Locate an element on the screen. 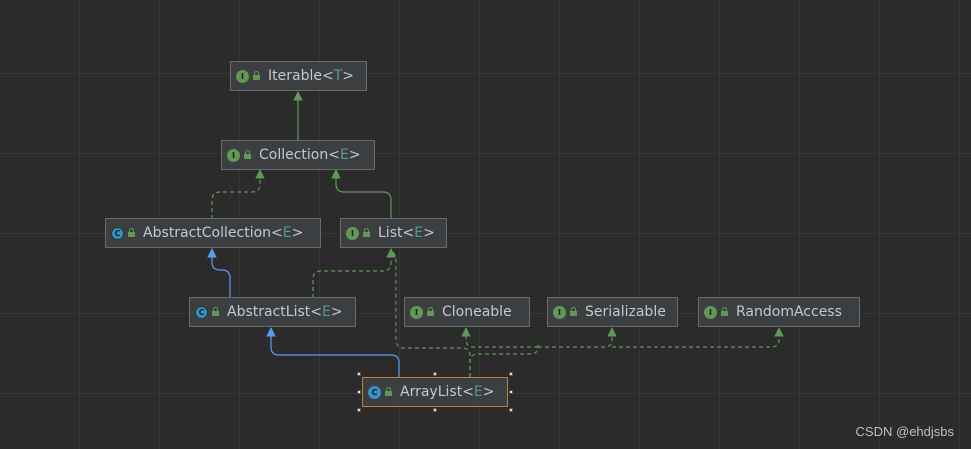 The image size is (971, 449). node-label: Iterable<T> is located at coordinates (311, 76).